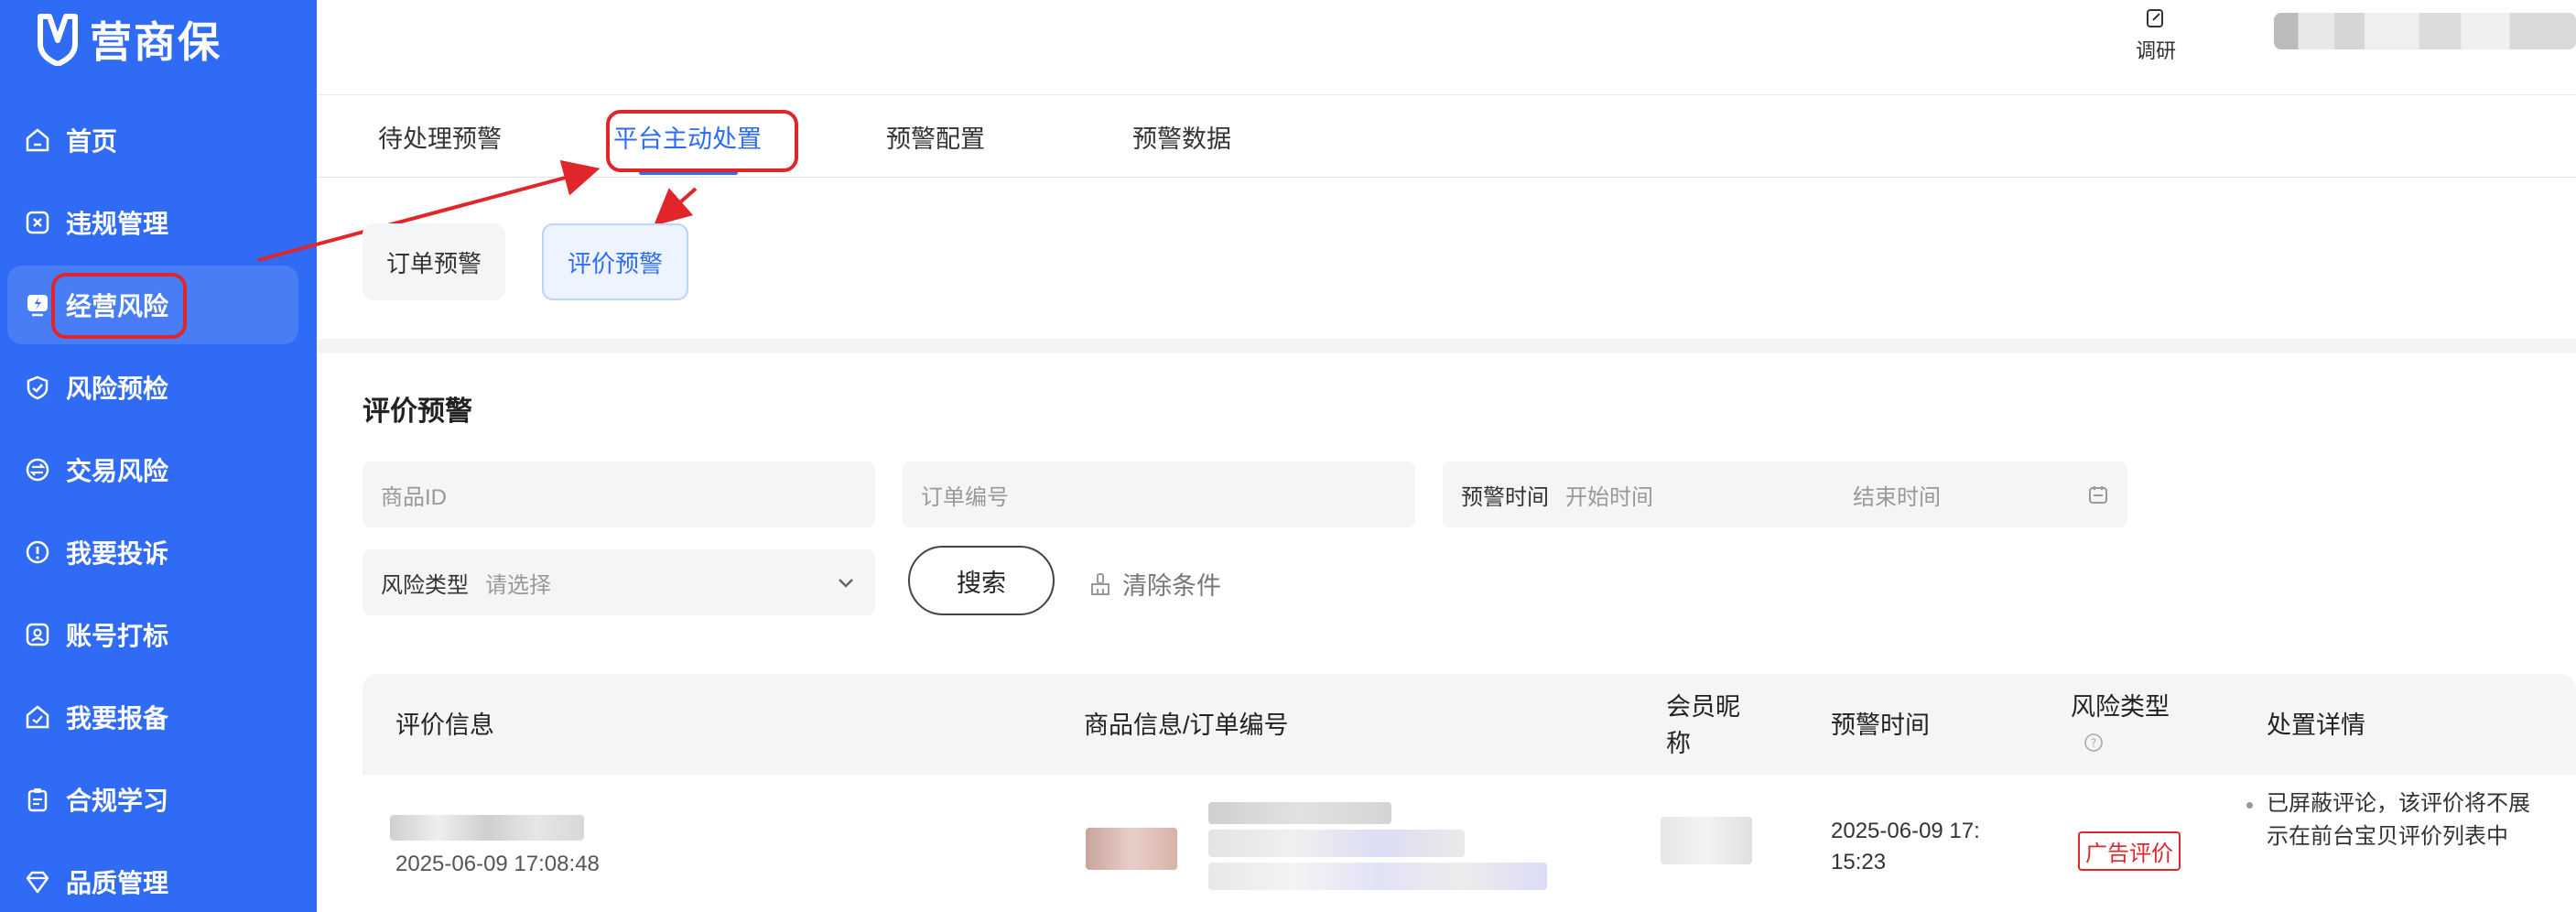 Image resolution: width=2576 pixels, height=912 pixels. What do you see at coordinates (1707, 840) in the screenshot?
I see `member-nickname-blurred` at bounding box center [1707, 840].